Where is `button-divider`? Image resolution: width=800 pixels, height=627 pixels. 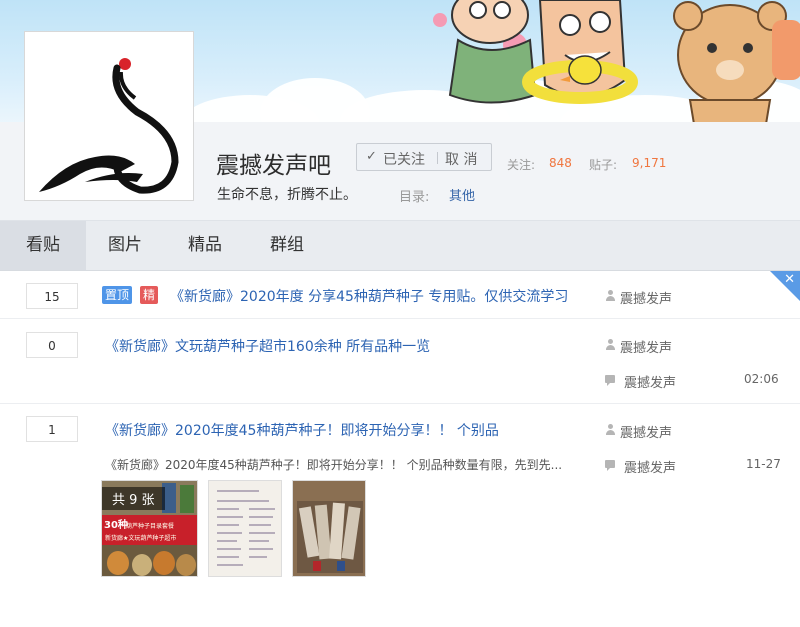 button-divider is located at coordinates (437, 158).